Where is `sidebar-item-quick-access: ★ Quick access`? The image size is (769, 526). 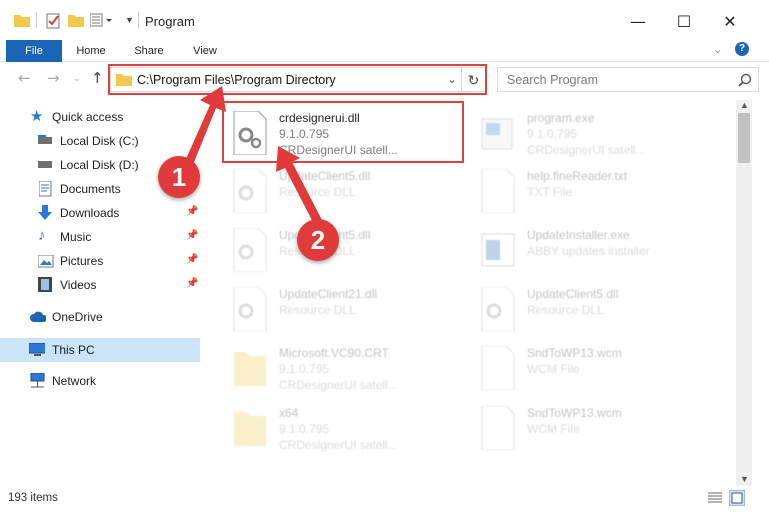 sidebar-item-quick-access: ★ Quick access is located at coordinates (100, 117).